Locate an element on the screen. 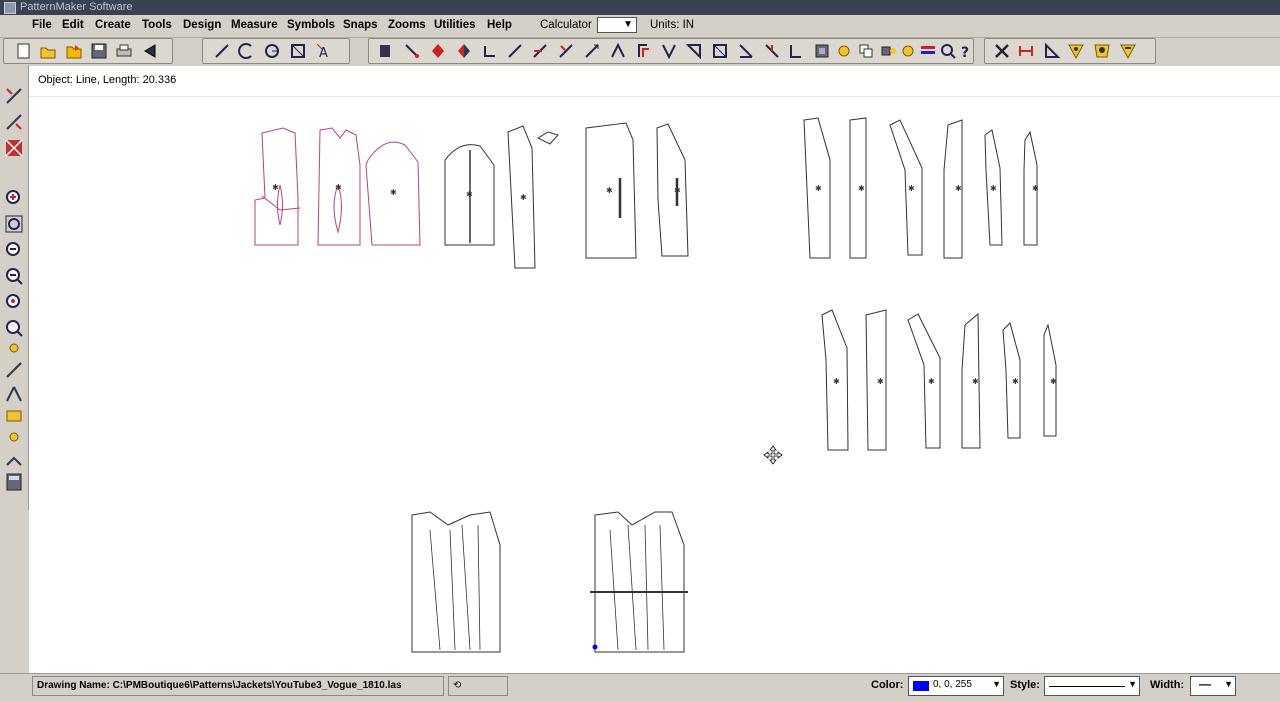  menu-design: Design is located at coordinates (202, 25).